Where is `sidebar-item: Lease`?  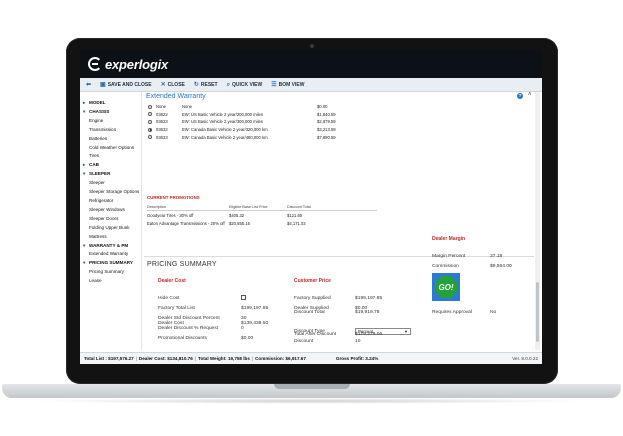 sidebar-item: Lease is located at coordinates (110, 281).